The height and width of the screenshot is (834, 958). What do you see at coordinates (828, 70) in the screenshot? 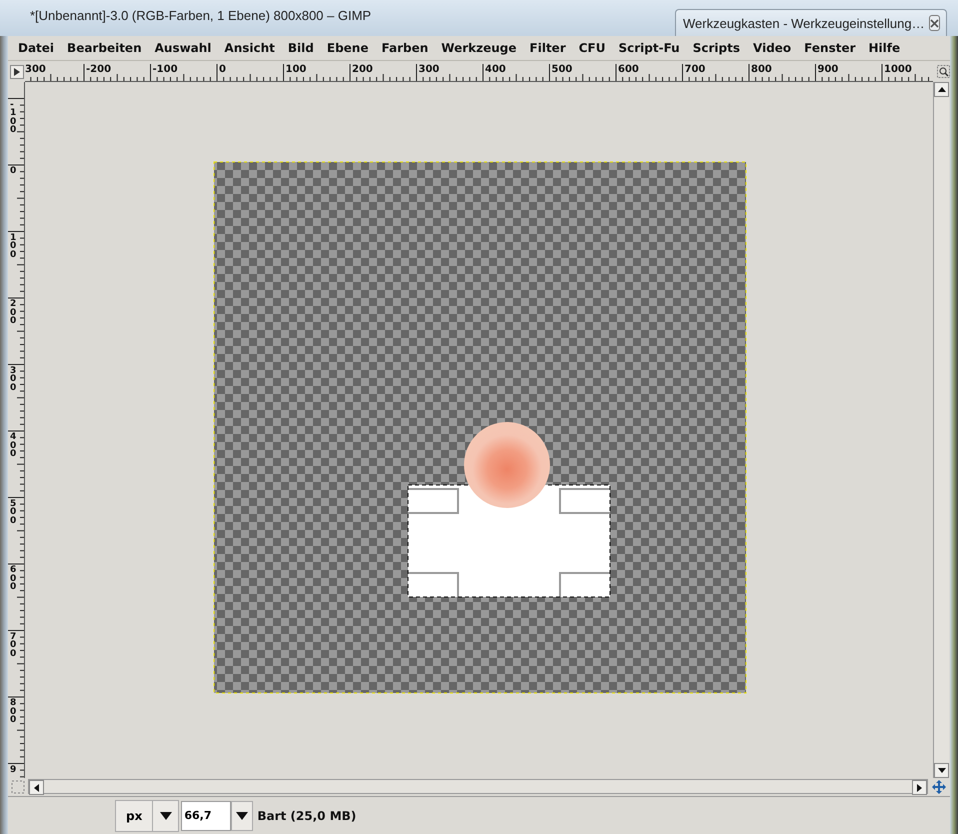
I see `ruler-label: 900` at bounding box center [828, 70].